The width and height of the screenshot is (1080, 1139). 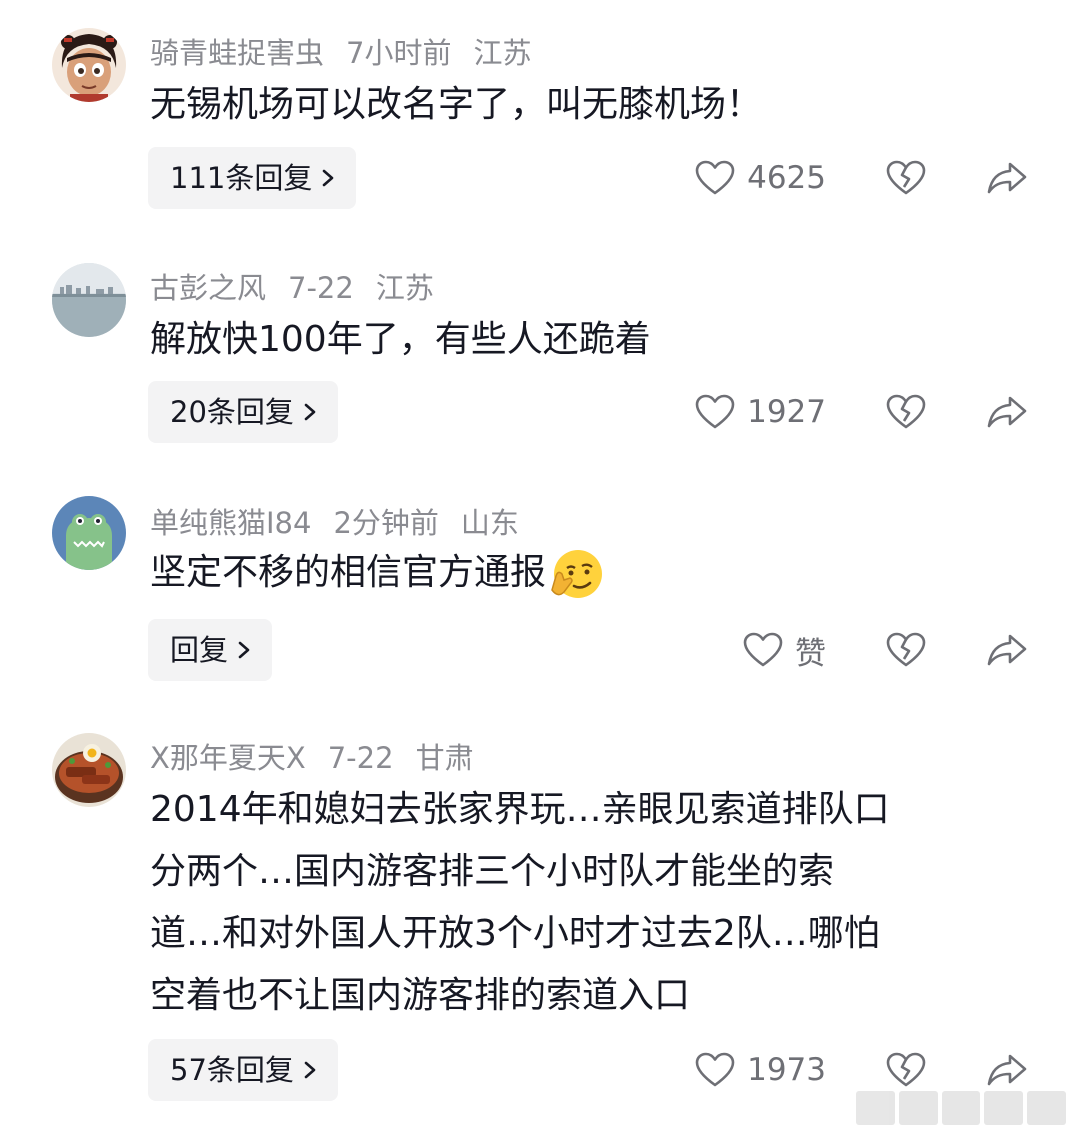 What do you see at coordinates (228, 758) in the screenshot?
I see `username: X那年夏天X` at bounding box center [228, 758].